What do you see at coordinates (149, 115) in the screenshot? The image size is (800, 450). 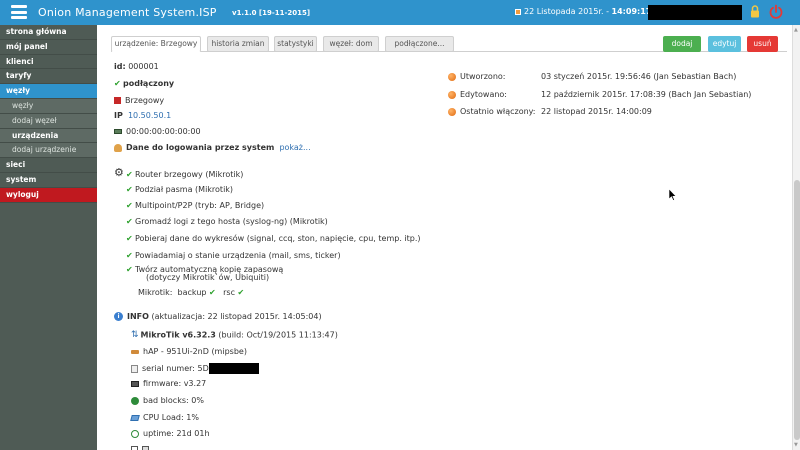 I see `device-ip-link: 10.50.50.1` at bounding box center [149, 115].